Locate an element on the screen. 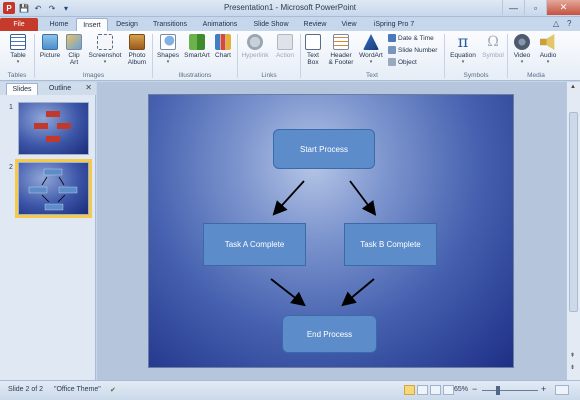 Image resolution: width=580 pixels, height=400 pixels. table-label: Table is located at coordinates (18, 55).